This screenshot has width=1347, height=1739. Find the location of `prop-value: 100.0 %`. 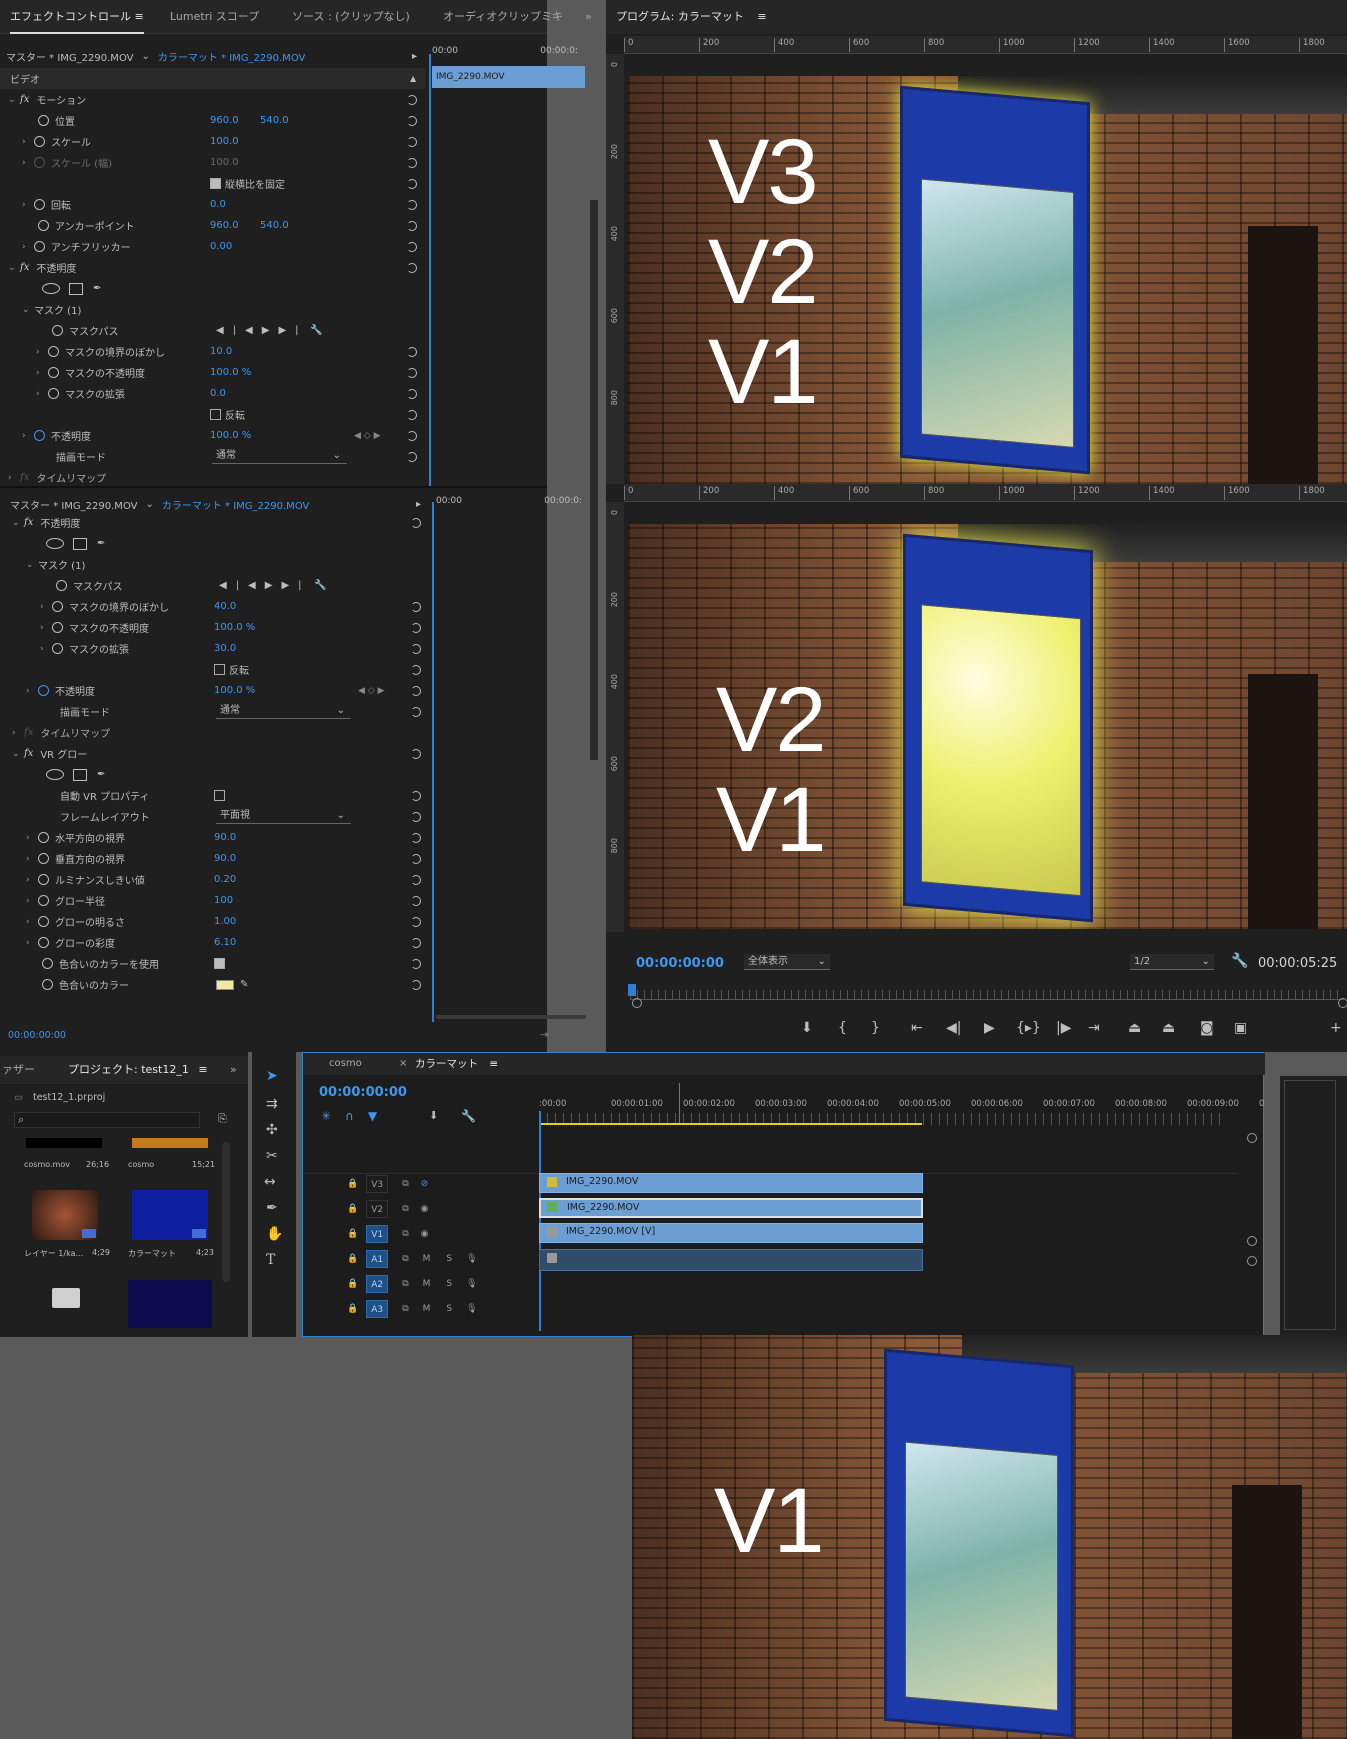

prop-value: 100.0 % is located at coordinates (230, 372).